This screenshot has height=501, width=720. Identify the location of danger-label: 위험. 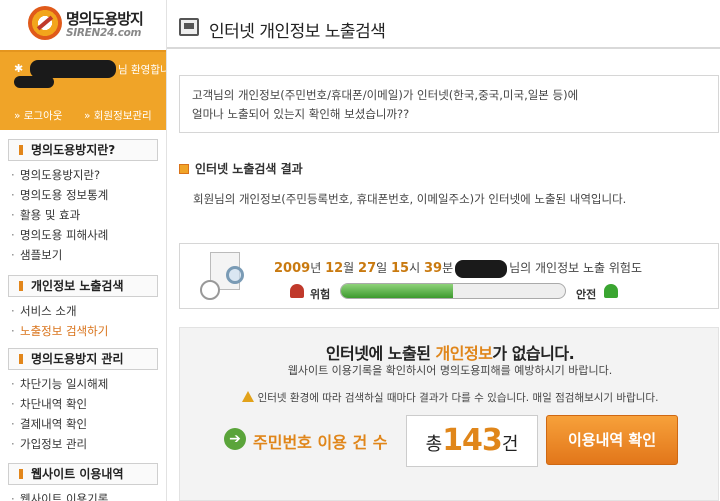
(320, 294).